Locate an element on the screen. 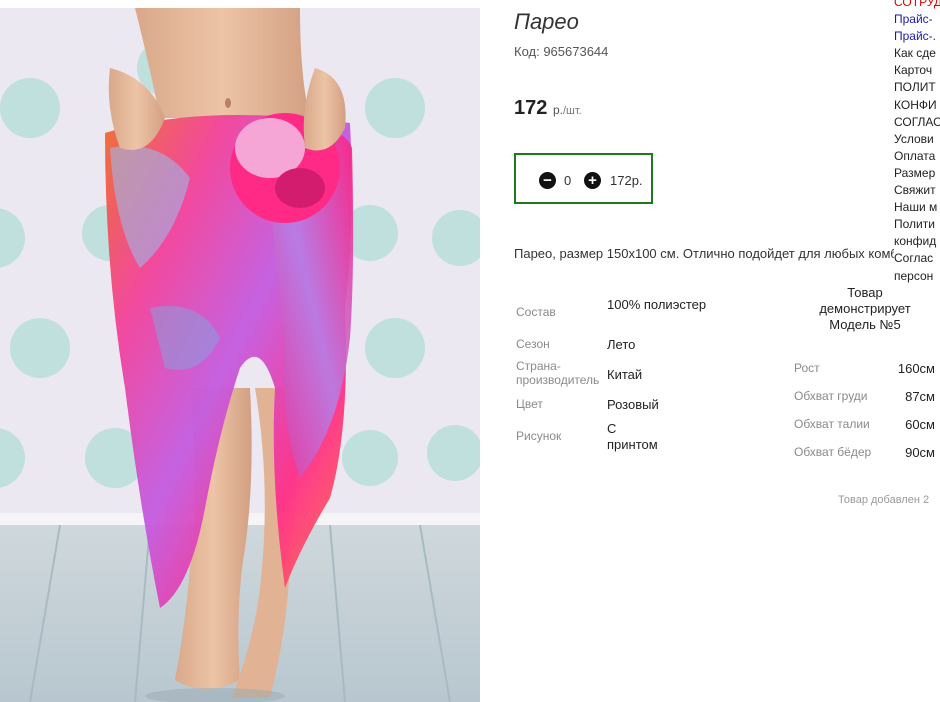  side-menu-item: СОГЛАС is located at coordinates (917, 122).